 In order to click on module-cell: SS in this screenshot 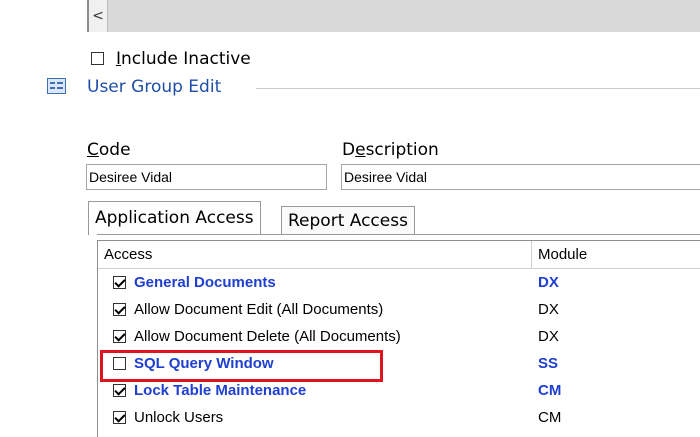, I will do `click(548, 363)`.